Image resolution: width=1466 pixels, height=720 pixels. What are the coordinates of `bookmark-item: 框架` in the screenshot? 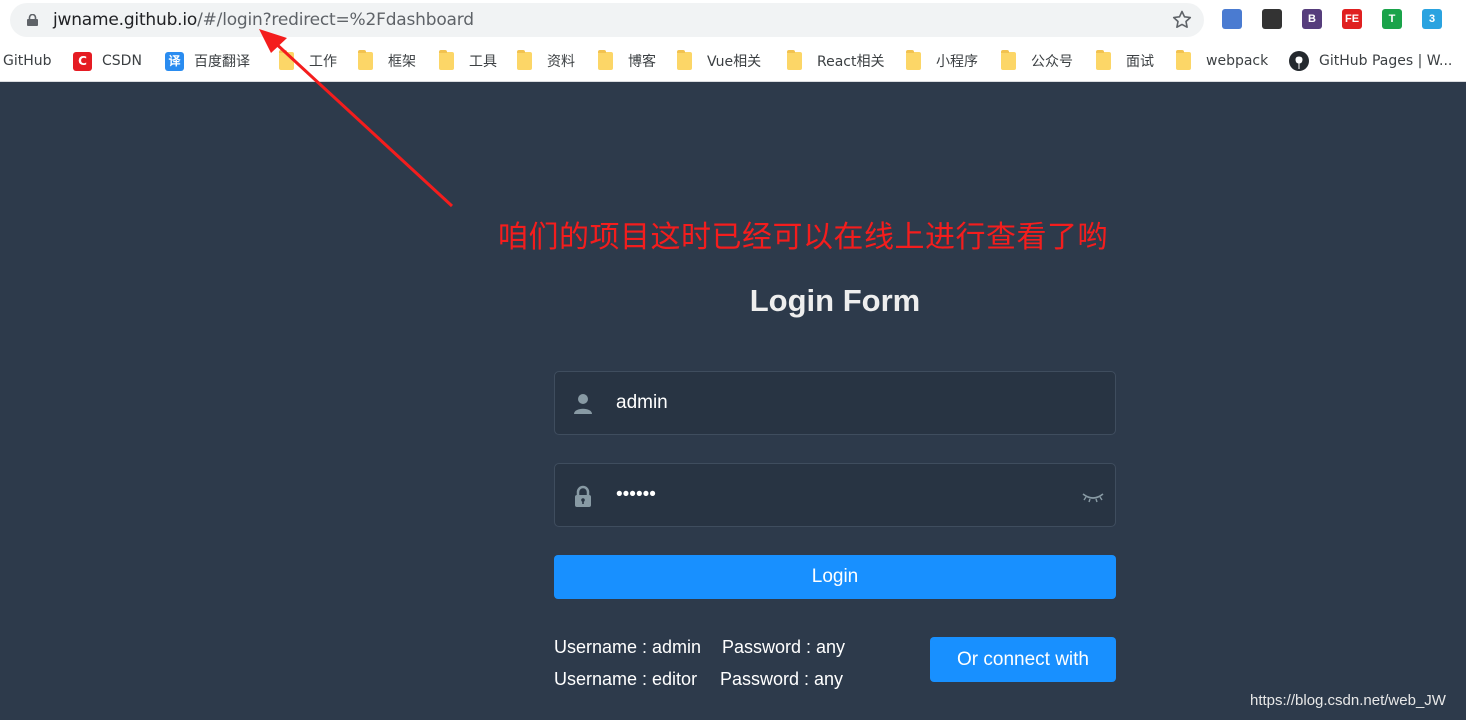 It's located at (387, 61).